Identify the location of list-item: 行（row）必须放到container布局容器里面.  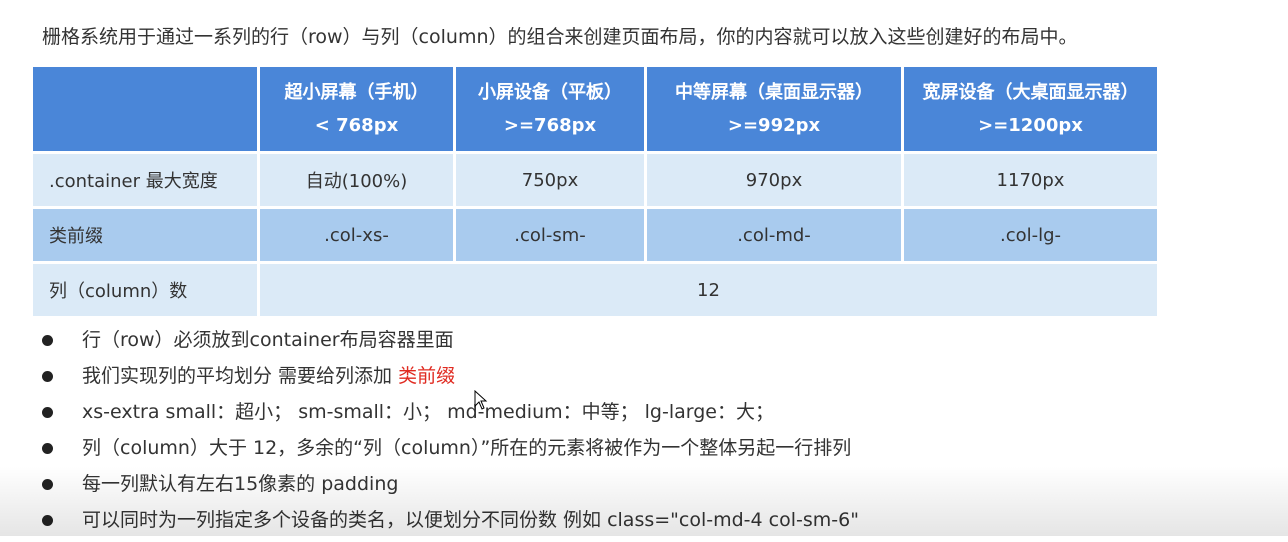
(449, 344).